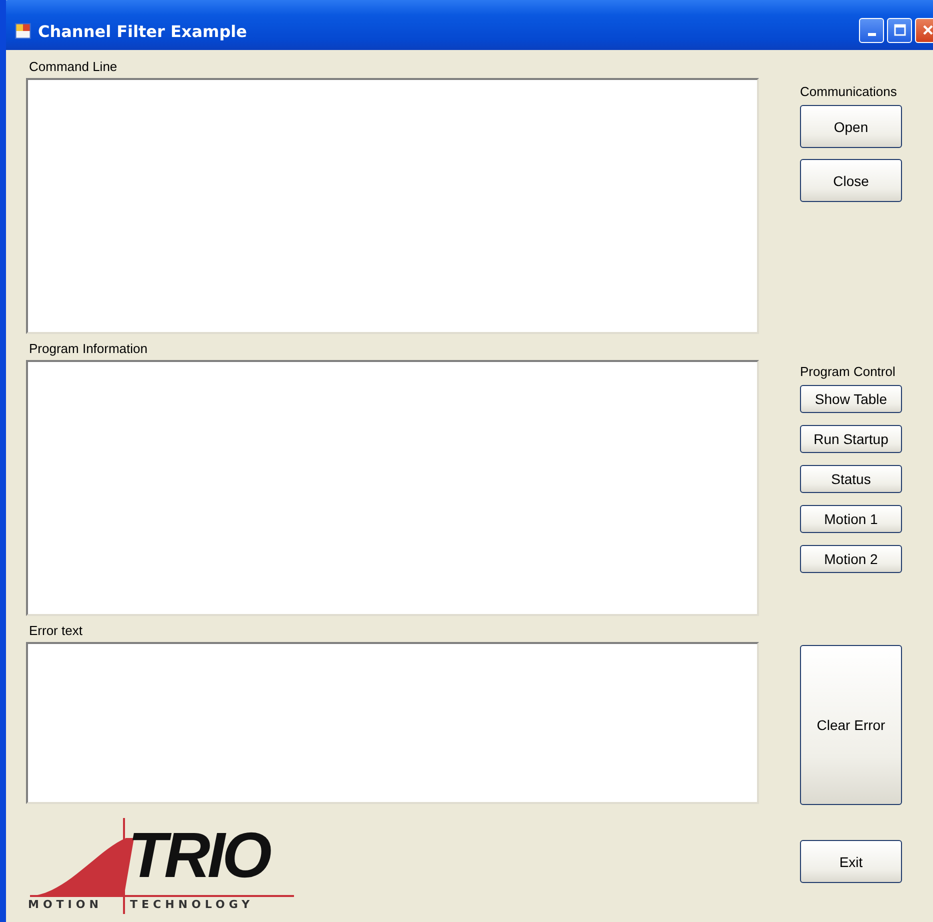  Describe the element at coordinates (872, 34) in the screenshot. I see `minimize-icon` at that location.